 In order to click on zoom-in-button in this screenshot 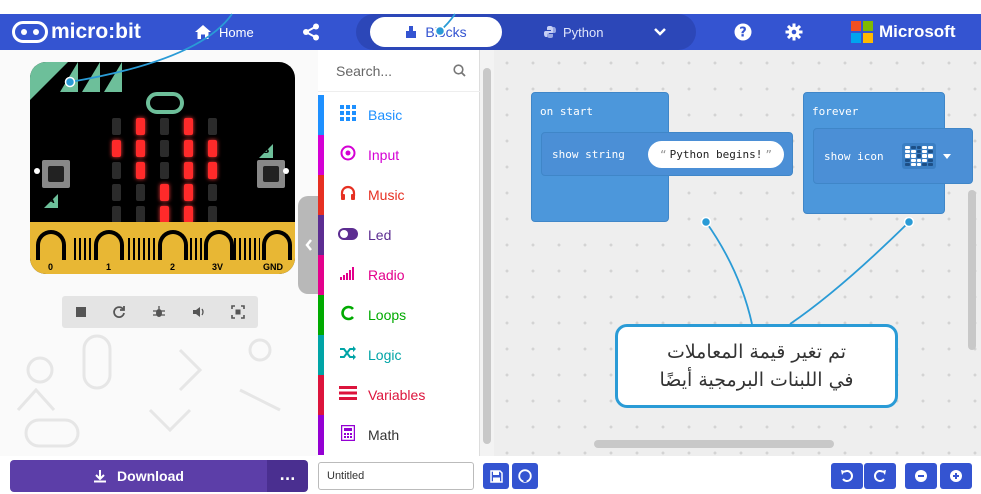, I will do `click(956, 476)`.